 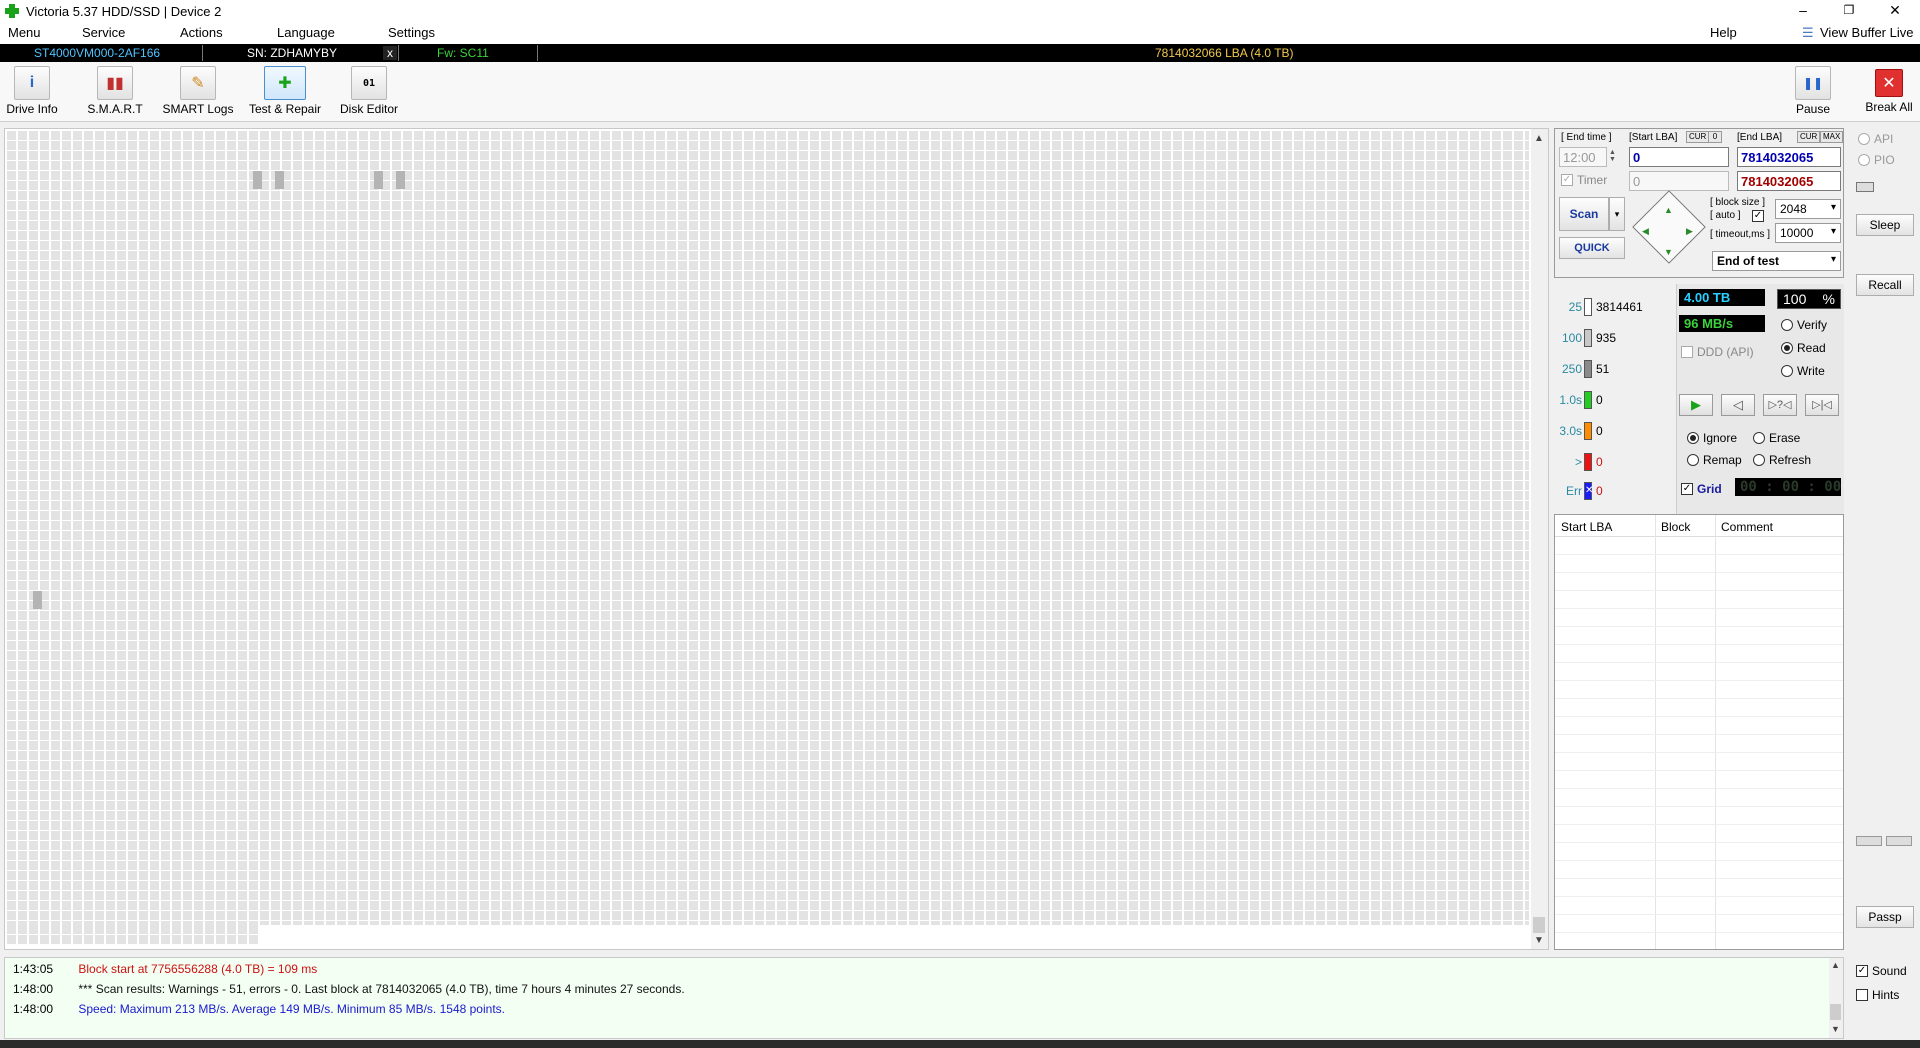 What do you see at coordinates (201, 32) in the screenshot?
I see `menu-item-actions: Actions` at bounding box center [201, 32].